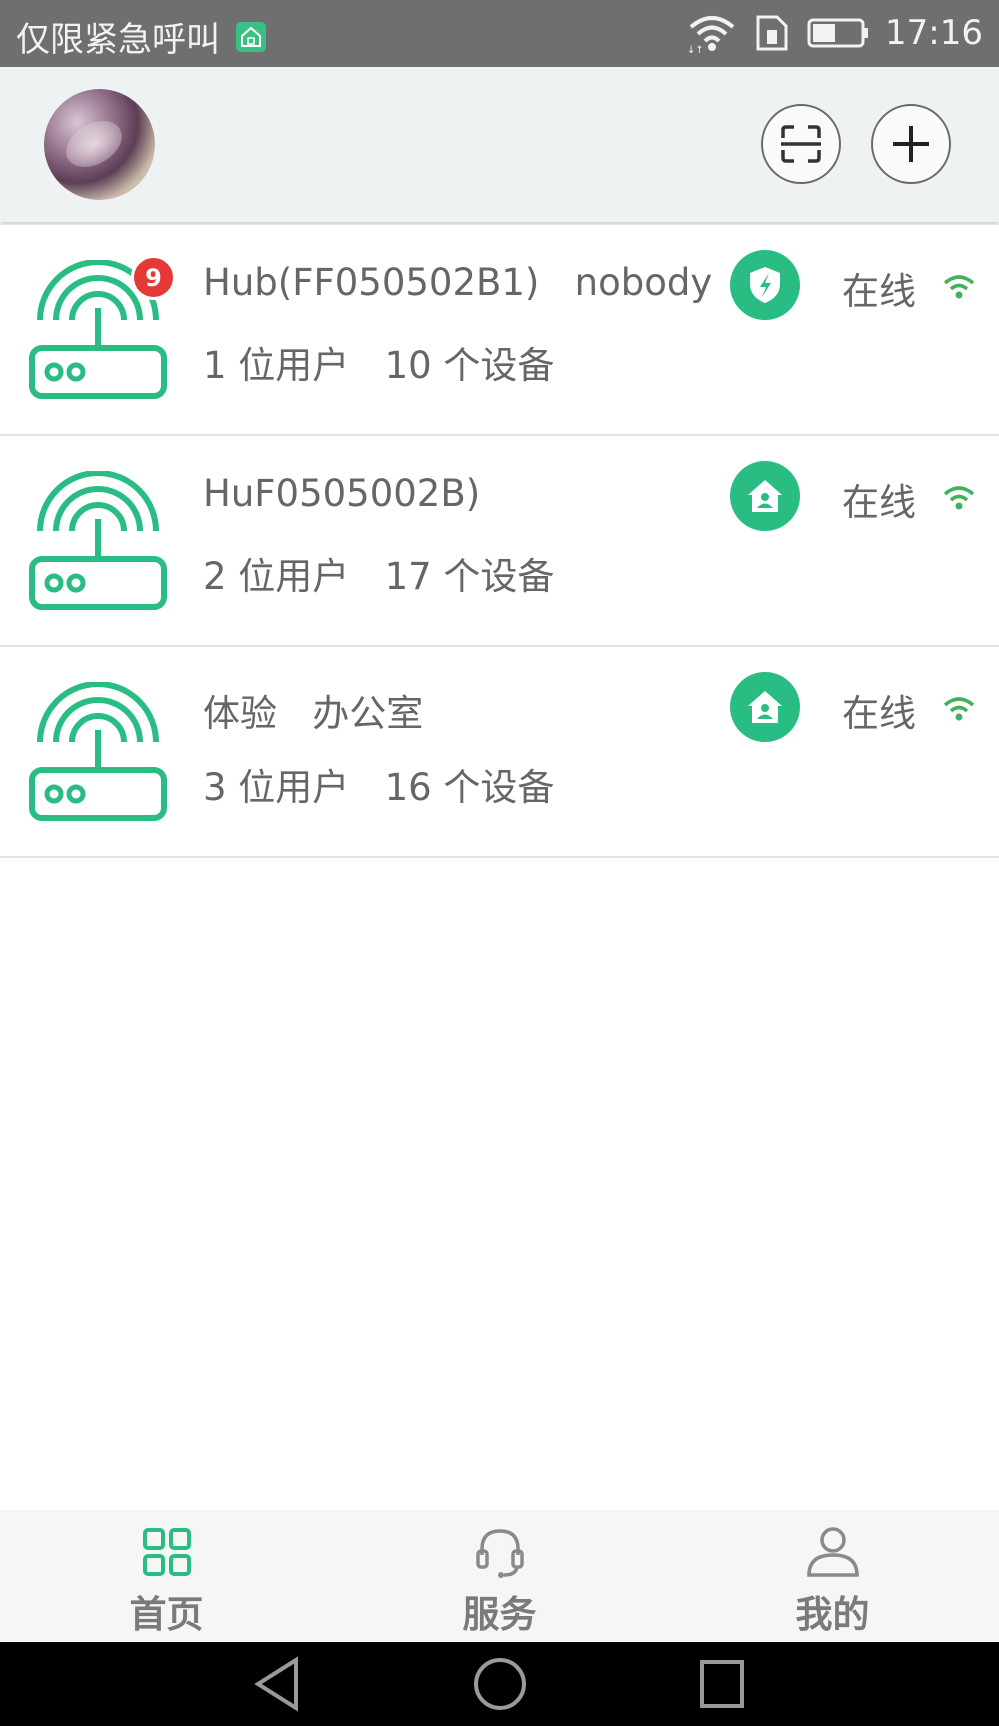 This screenshot has height=1726, width=999. What do you see at coordinates (499, 330) in the screenshot?
I see `hub-row: 9 Hub(FF050502B1) nobody 1 位用户 10 个设备 在线` at bounding box center [499, 330].